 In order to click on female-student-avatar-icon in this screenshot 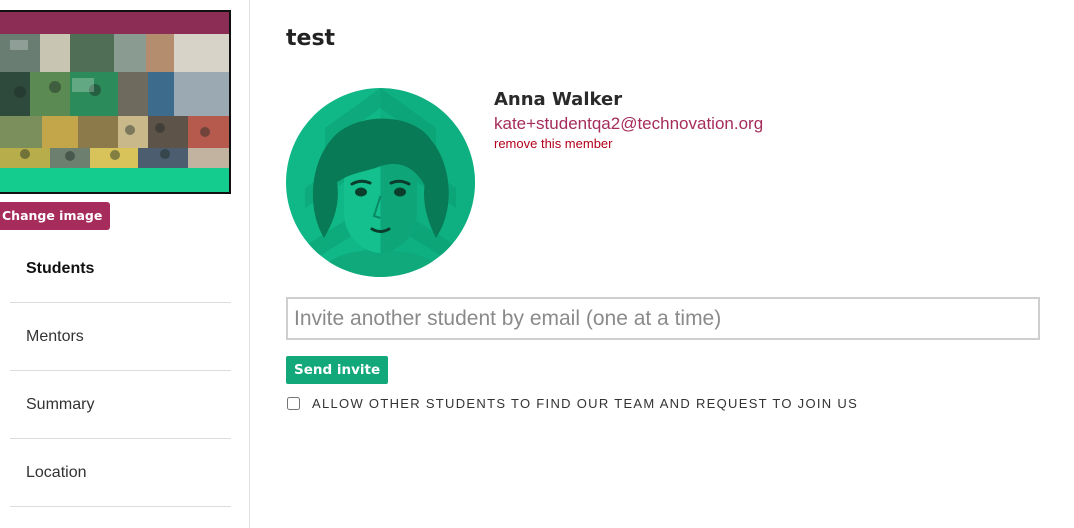, I will do `click(380, 182)`.